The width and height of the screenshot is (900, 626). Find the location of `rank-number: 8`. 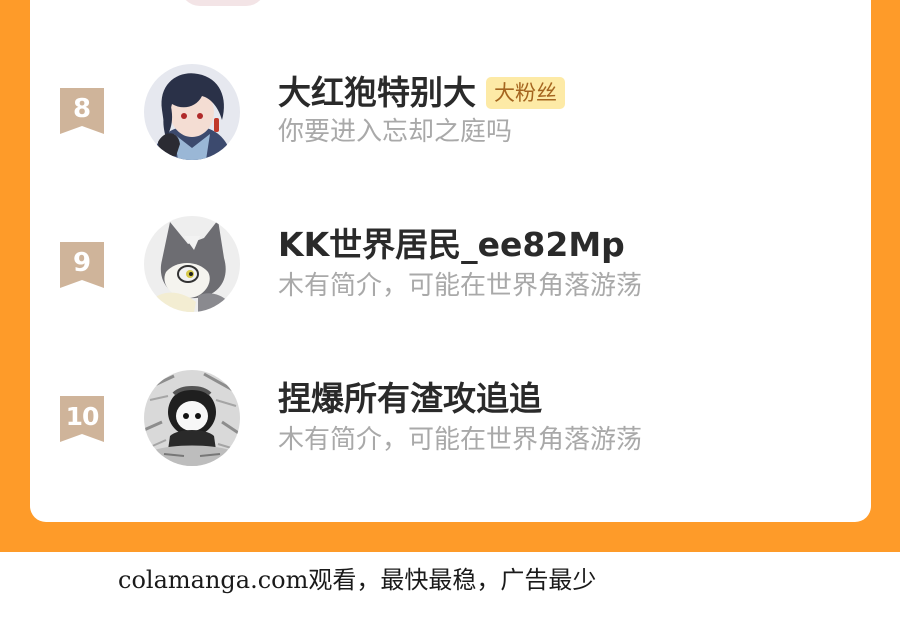

rank-number: 8 is located at coordinates (82, 109).